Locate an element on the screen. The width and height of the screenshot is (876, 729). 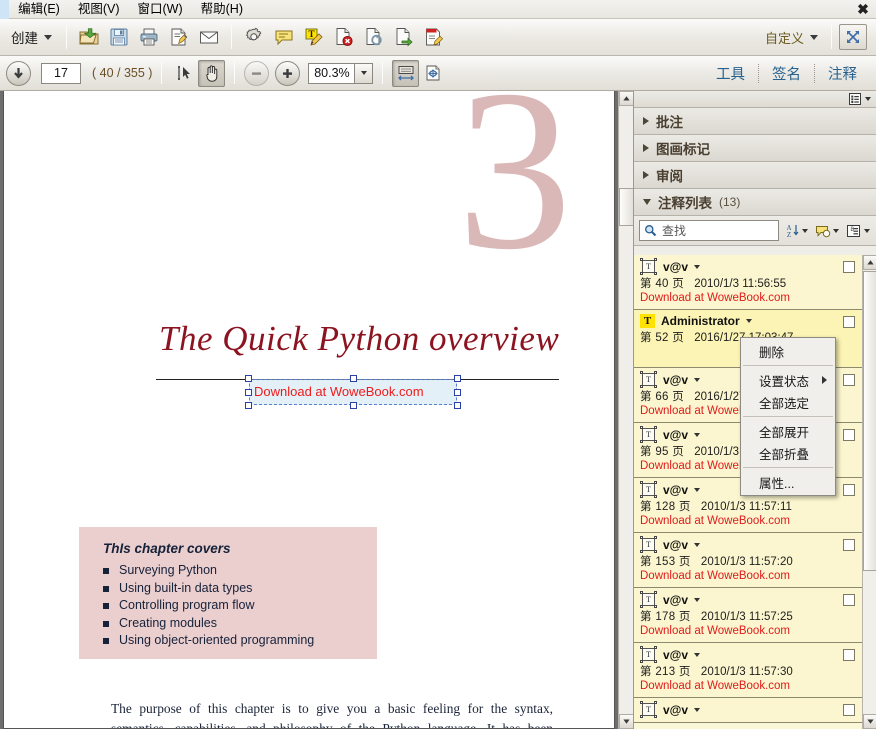
table-row: T v@v is located at coordinates (748, 710).